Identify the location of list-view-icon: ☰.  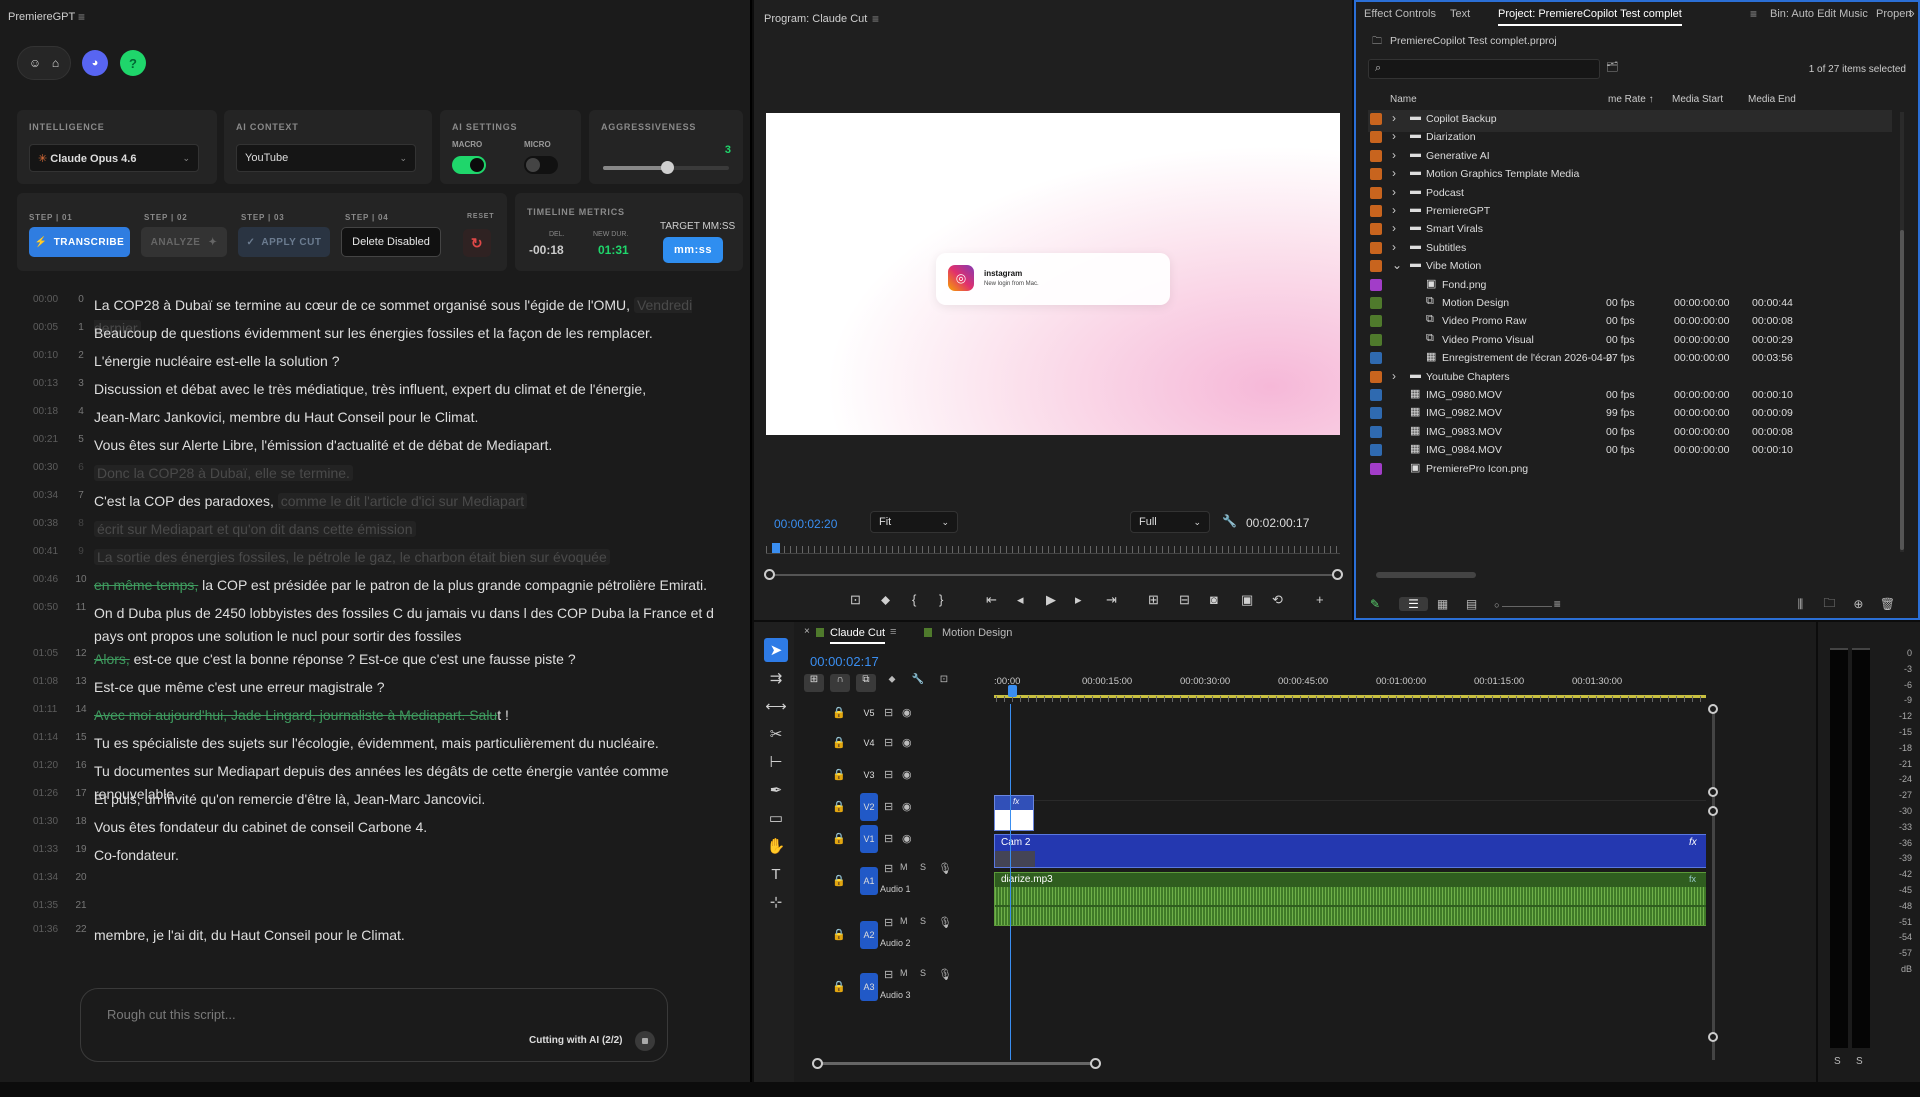
(1414, 604).